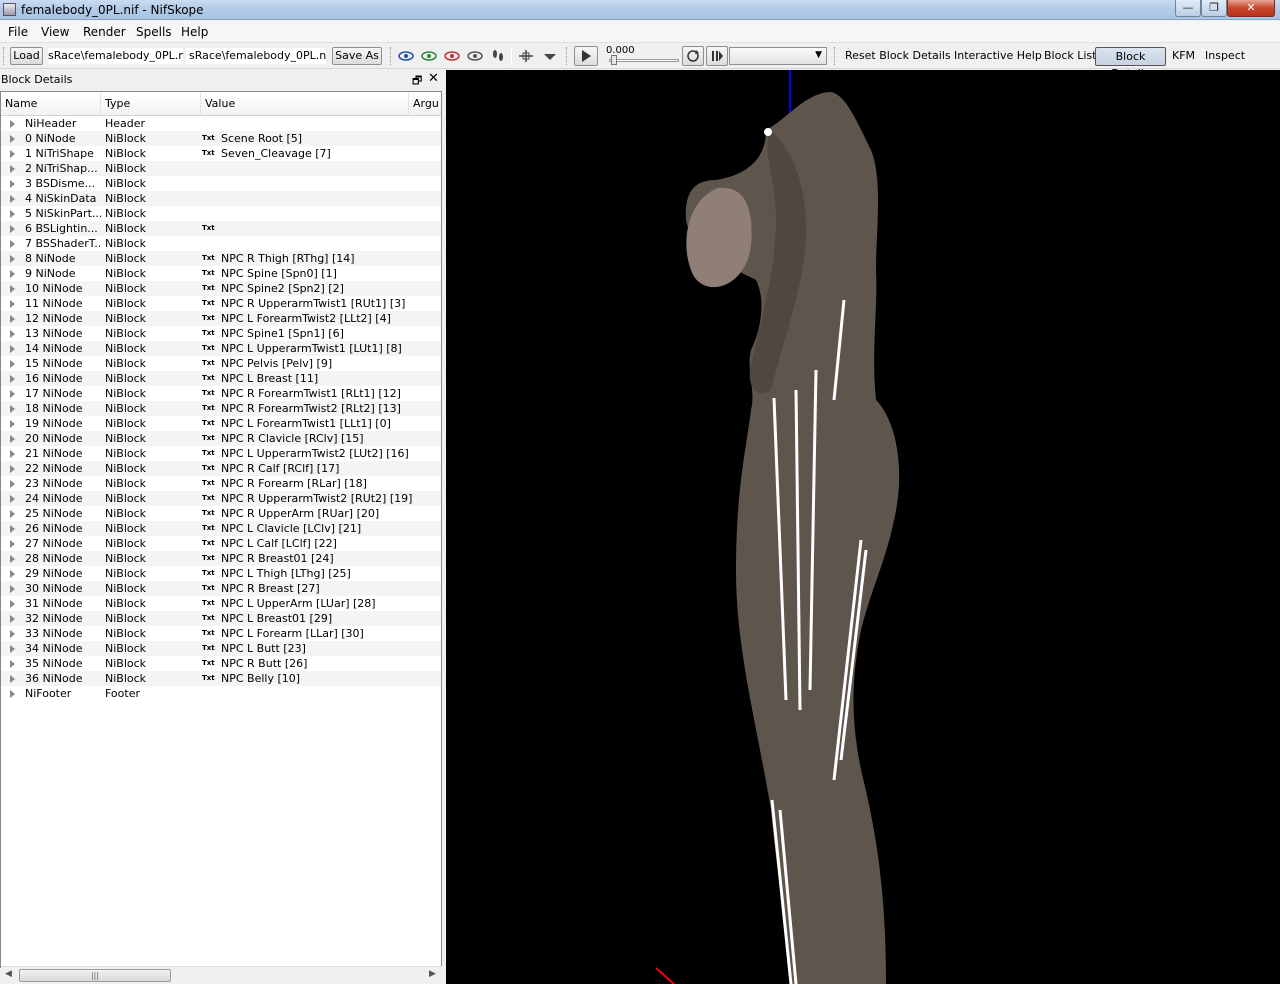 This screenshot has height=984, width=1280. I want to click on view-front-icon, so click(406, 56).